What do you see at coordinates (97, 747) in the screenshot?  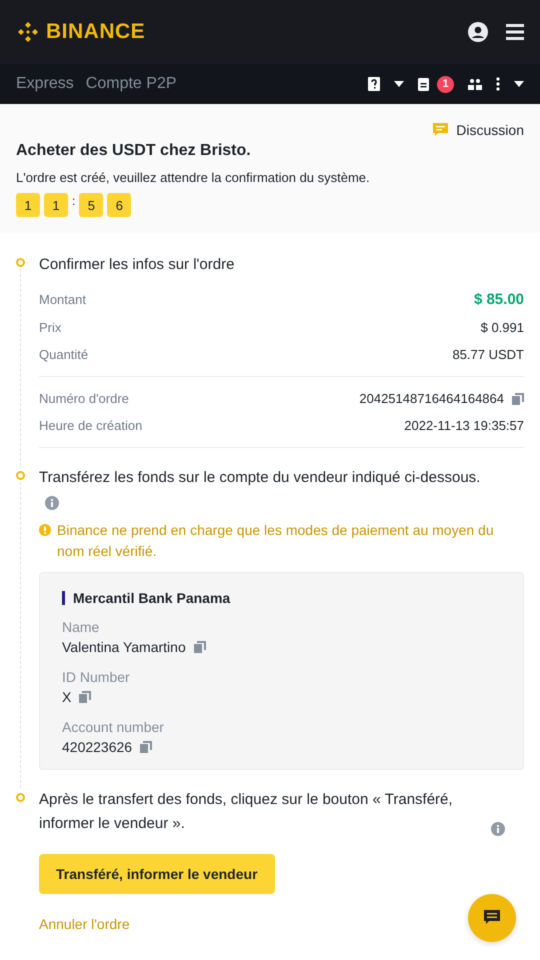 I see `field-value: 420223626` at bounding box center [97, 747].